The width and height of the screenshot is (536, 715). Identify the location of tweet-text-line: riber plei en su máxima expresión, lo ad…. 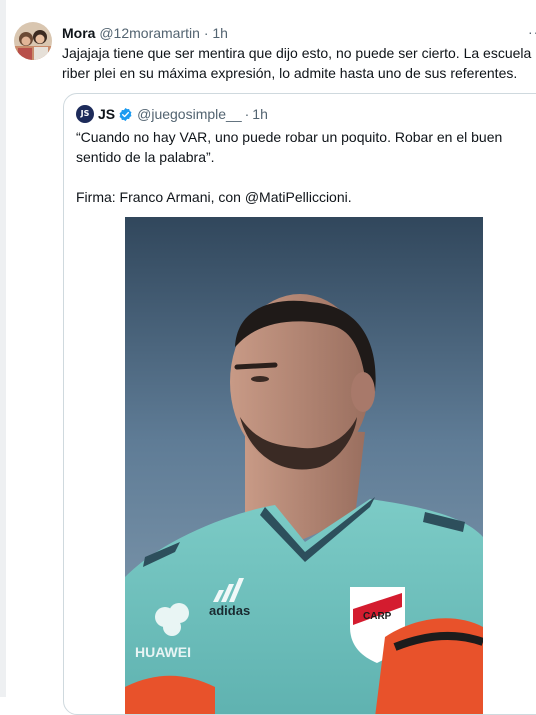
(290, 73).